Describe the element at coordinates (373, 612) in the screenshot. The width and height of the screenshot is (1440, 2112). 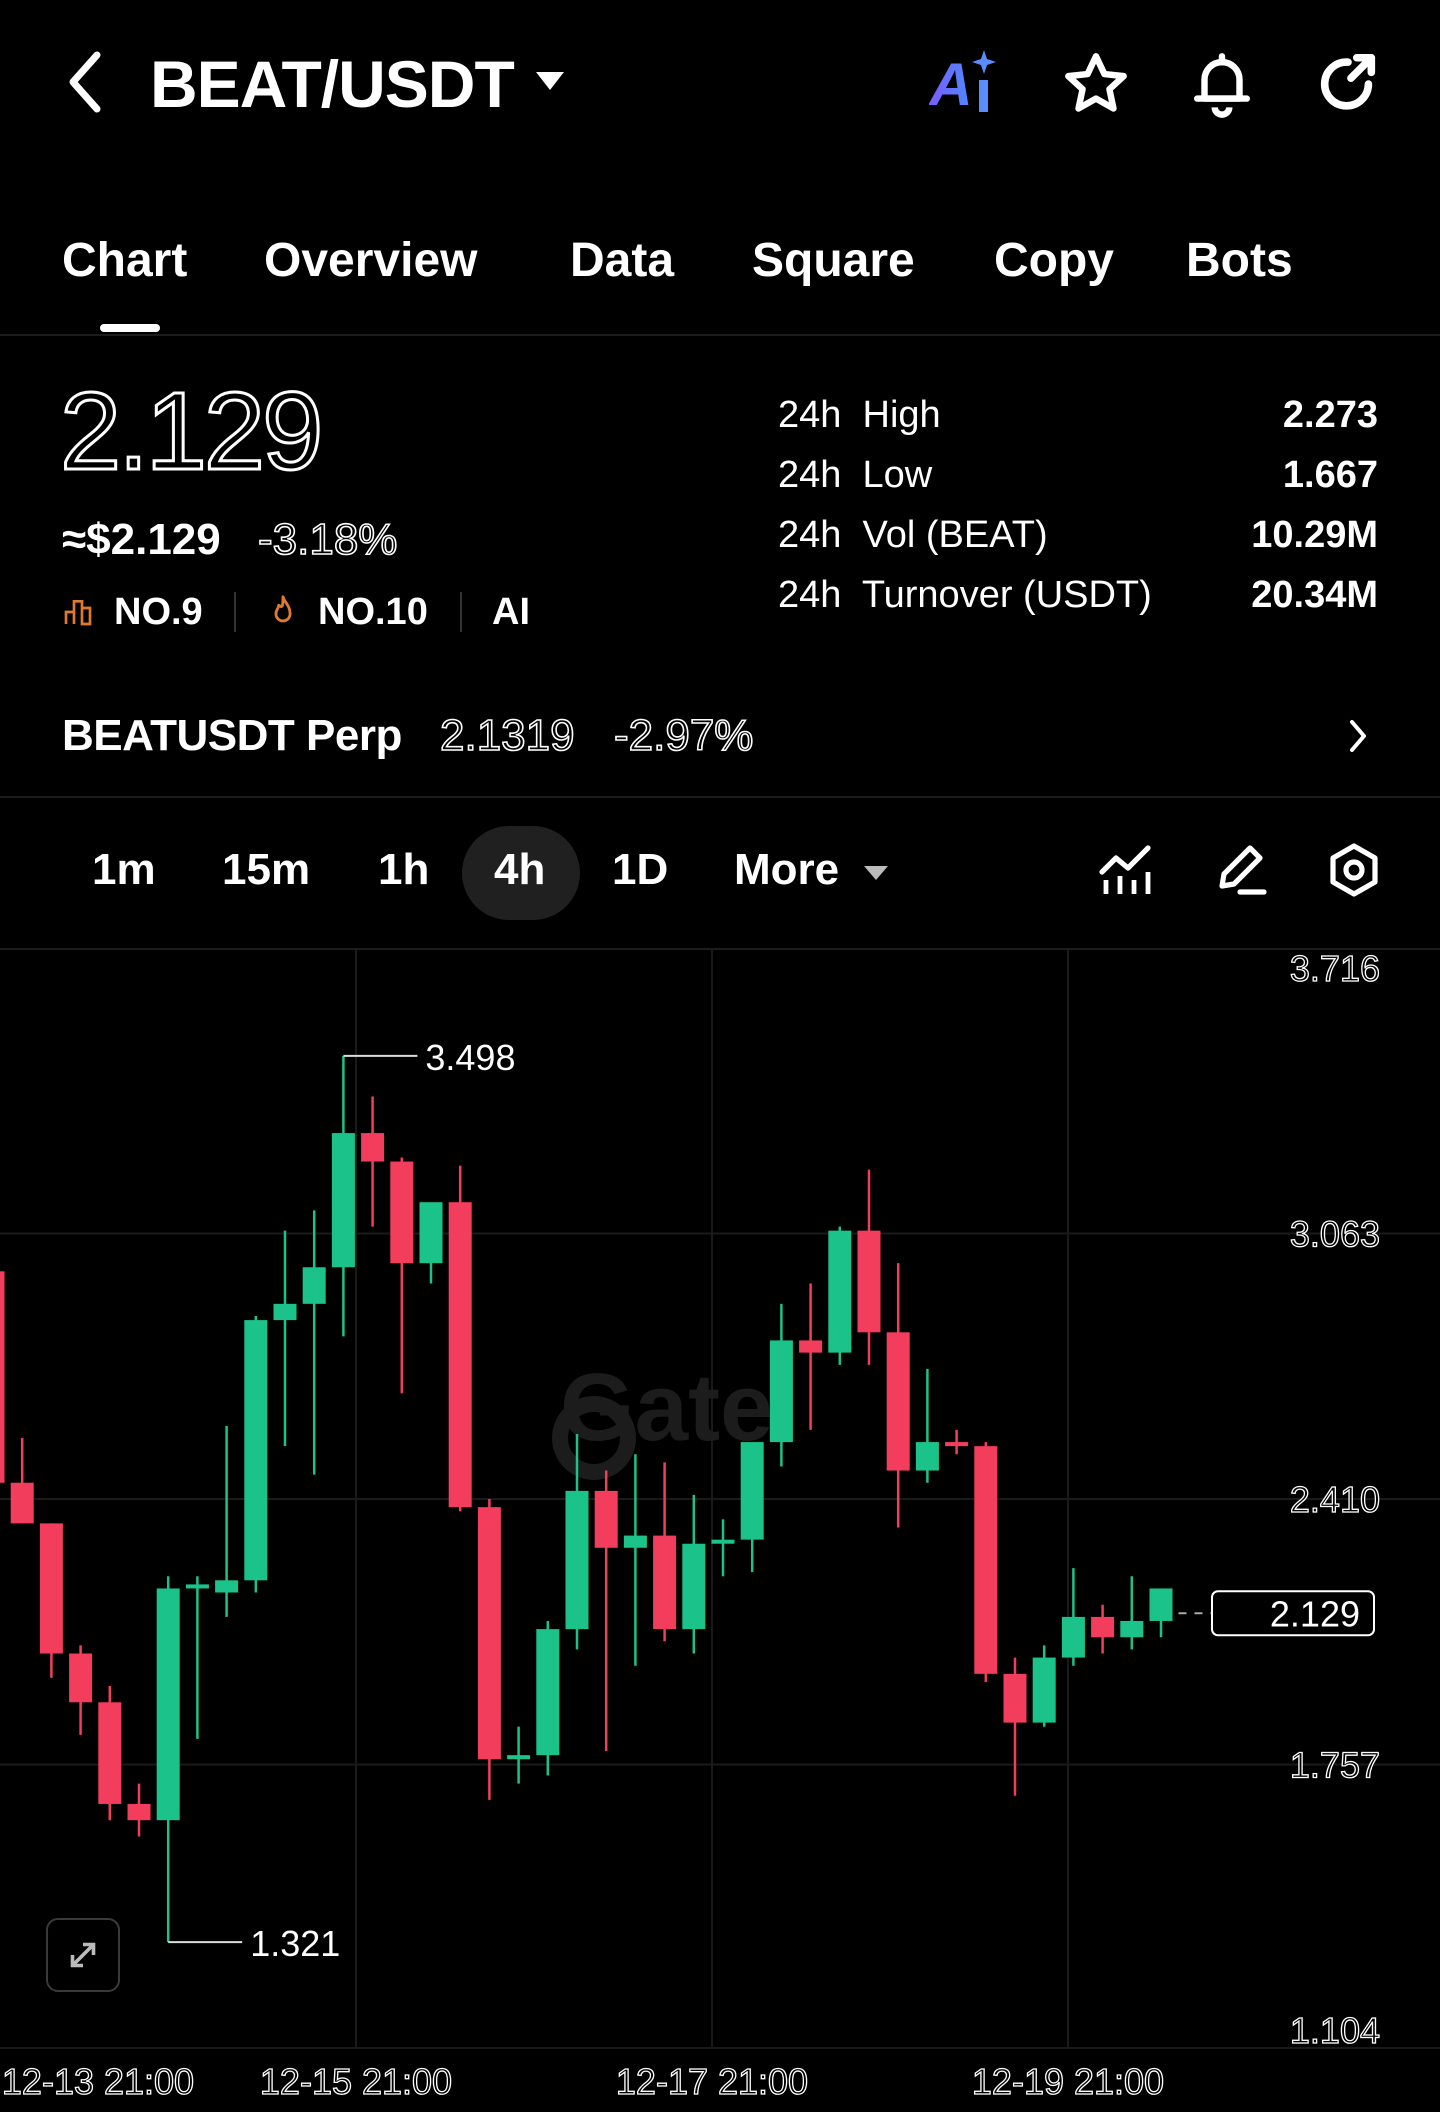
I see `hot-rank-badge: NO.10` at that location.